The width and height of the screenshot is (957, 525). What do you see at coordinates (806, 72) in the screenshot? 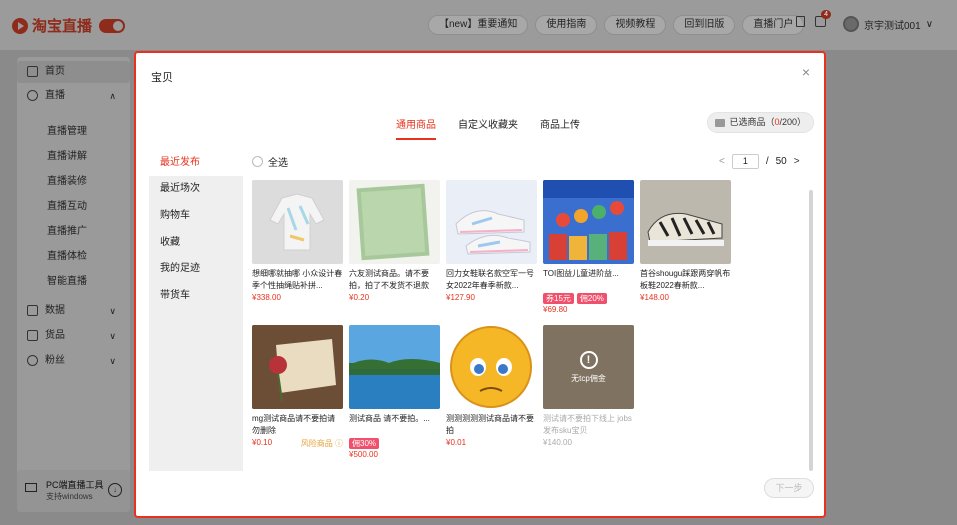
I see `close-icon: ×` at bounding box center [806, 72].